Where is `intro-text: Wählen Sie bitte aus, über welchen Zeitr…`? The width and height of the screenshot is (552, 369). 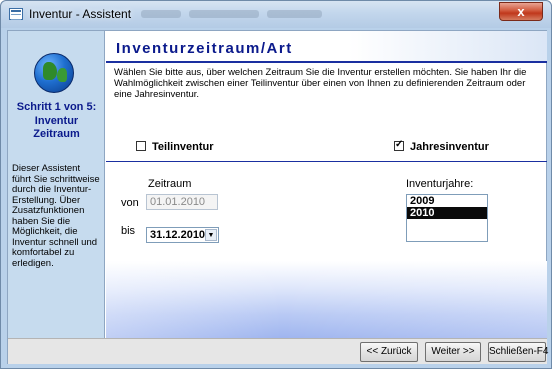
intro-text: Wählen Sie bitte aus, über welchen Zeitr… is located at coordinates (320, 83).